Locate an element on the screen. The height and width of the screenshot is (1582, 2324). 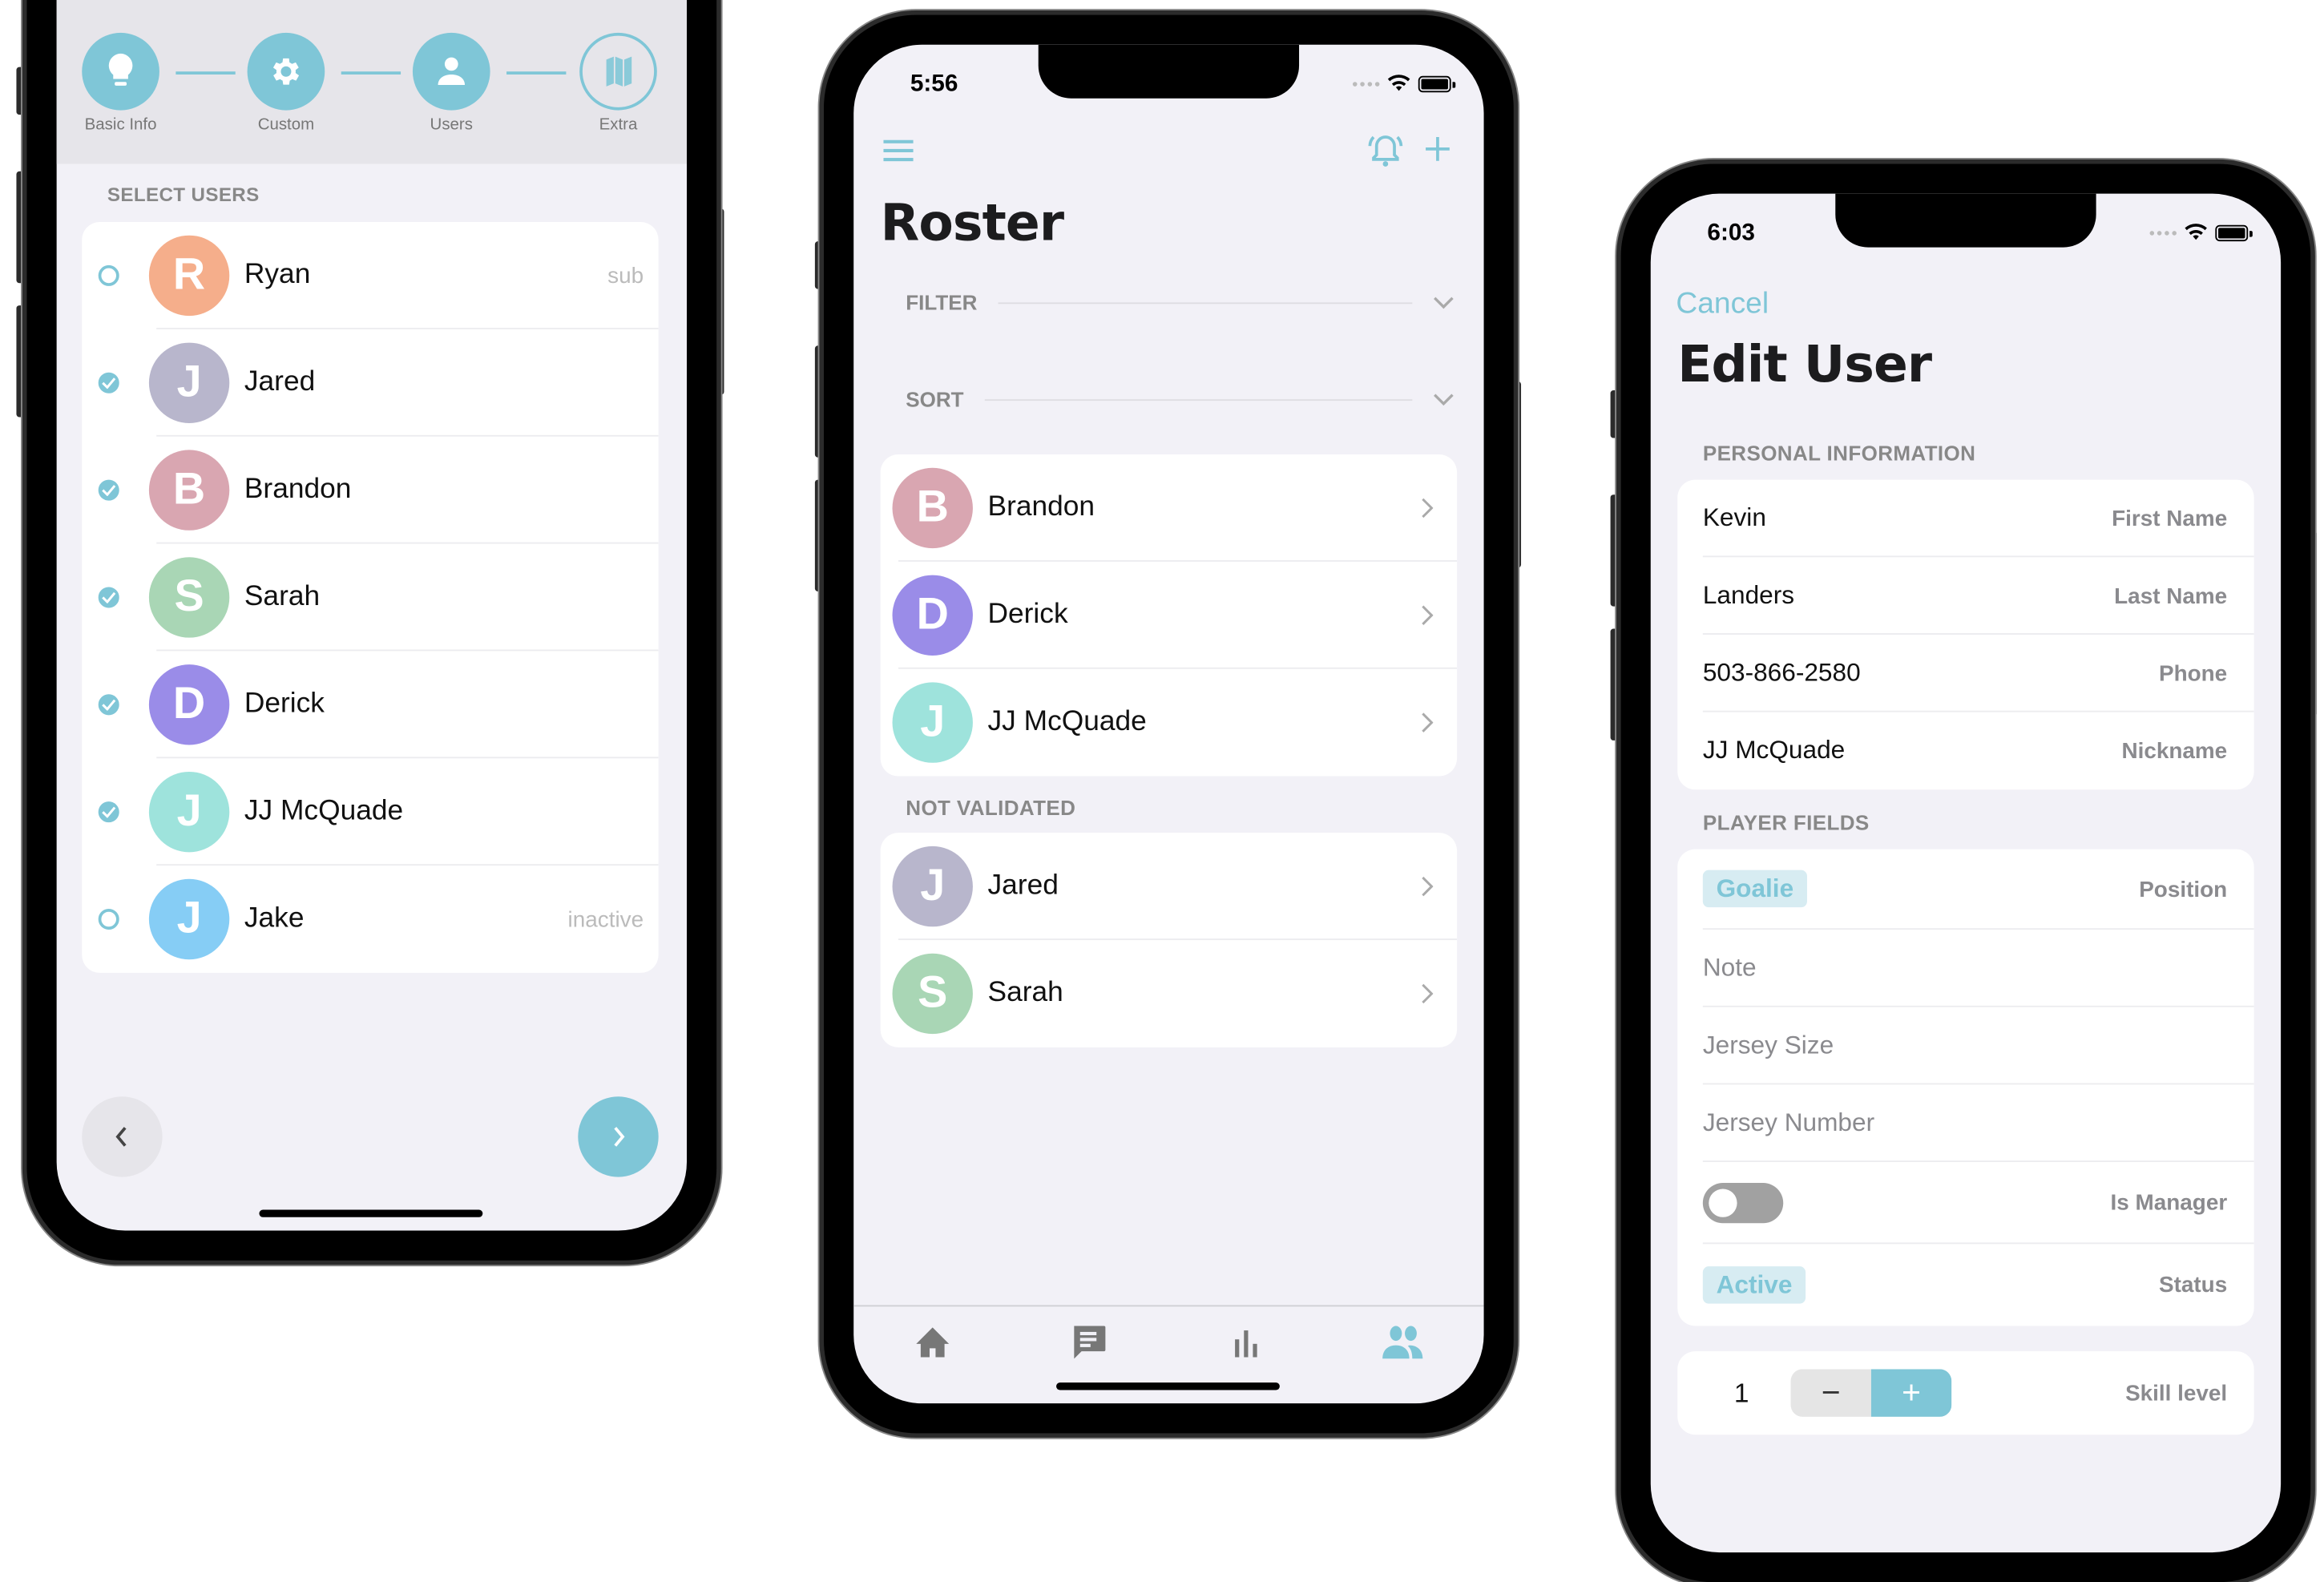
map-icon is located at coordinates (619, 71).